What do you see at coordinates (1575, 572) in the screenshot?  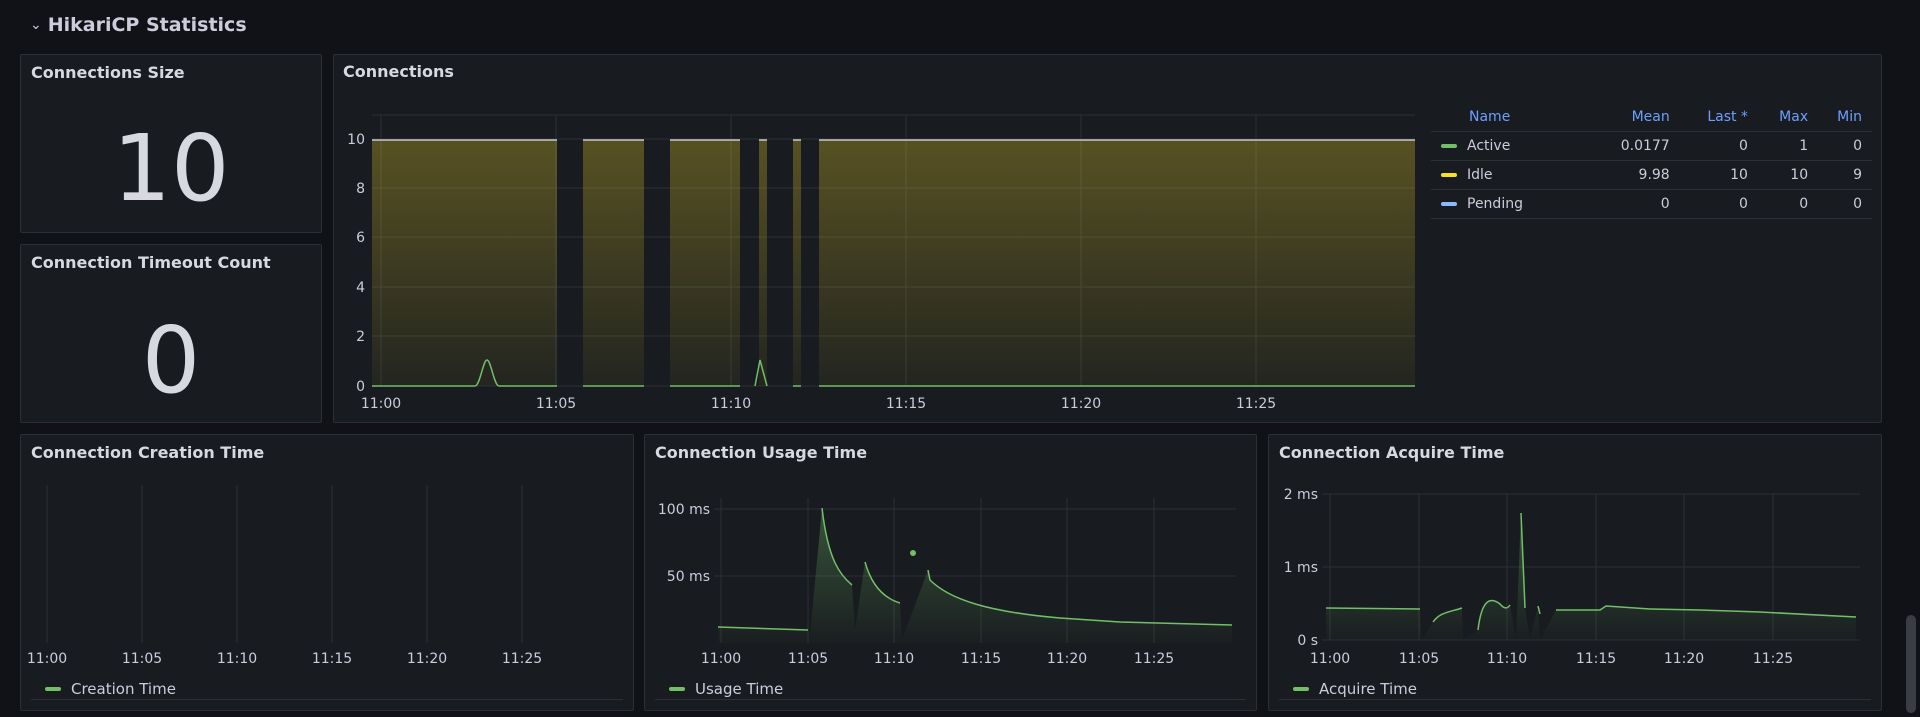 I see `panel-acquire-time: Connection Acquire Time Acquire Time` at bounding box center [1575, 572].